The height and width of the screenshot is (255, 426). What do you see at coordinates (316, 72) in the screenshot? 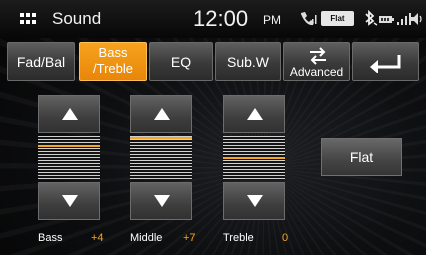
I see `tab-label: Advanced` at bounding box center [316, 72].